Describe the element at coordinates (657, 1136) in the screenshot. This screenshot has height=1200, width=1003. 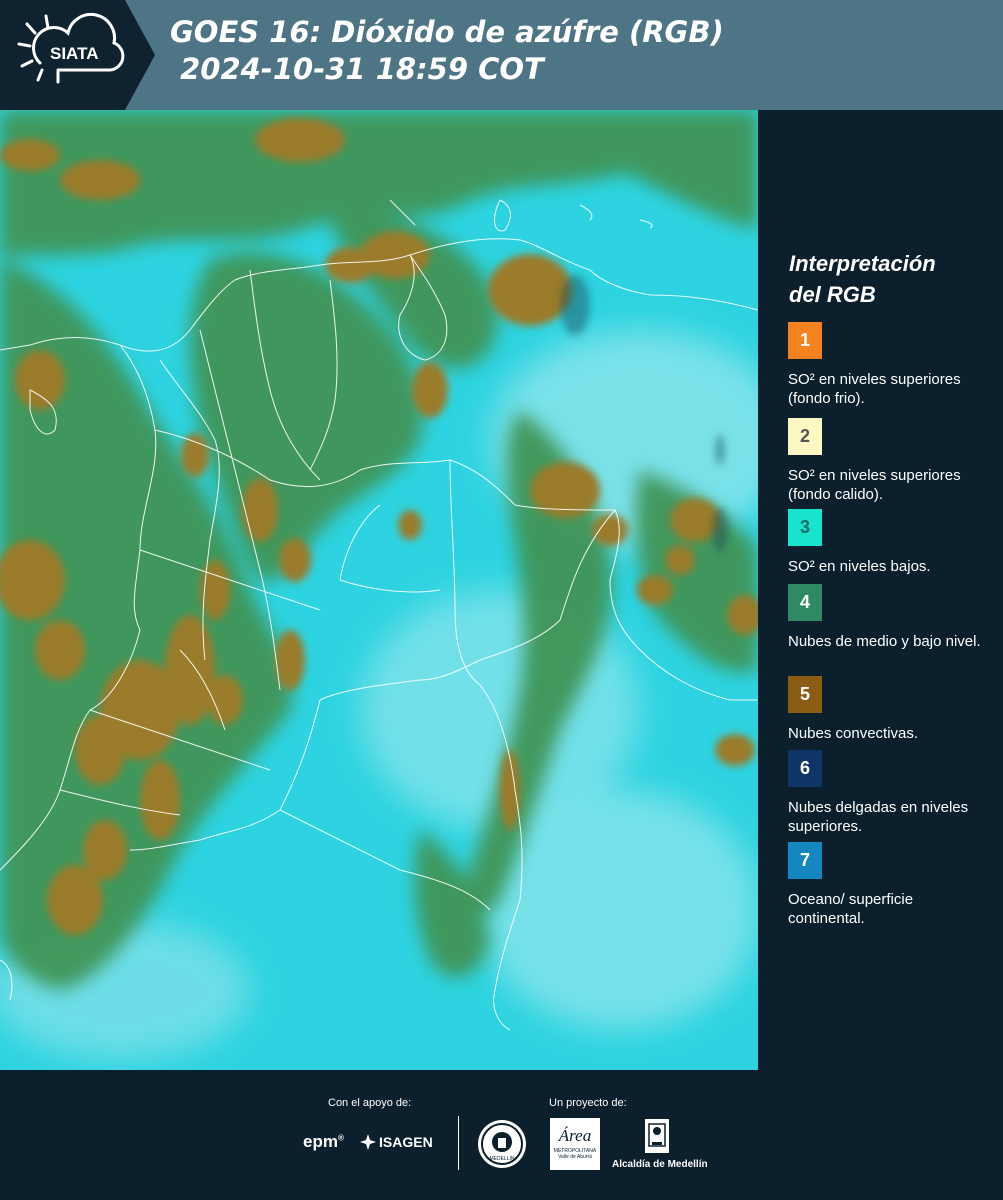
I see `alcaldia-crest-icon` at that location.